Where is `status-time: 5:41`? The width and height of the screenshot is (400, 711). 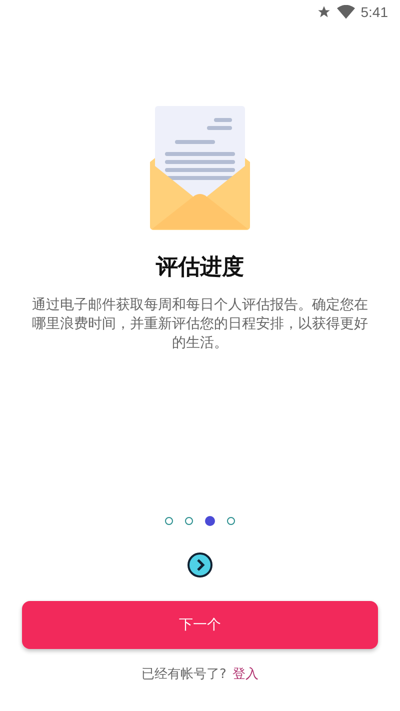 status-time: 5:41 is located at coordinates (374, 12).